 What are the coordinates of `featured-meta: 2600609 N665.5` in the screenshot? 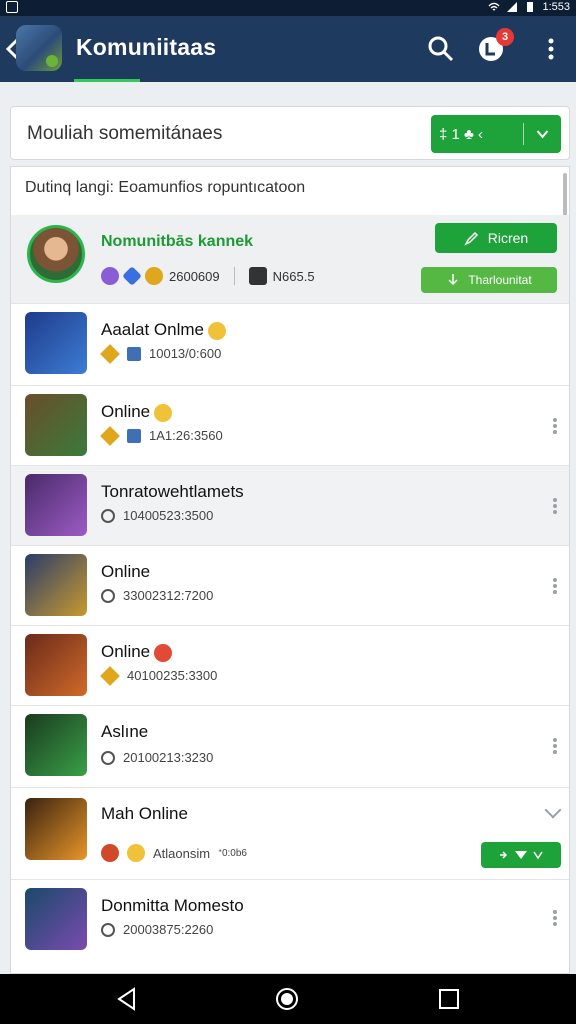 It's located at (208, 276).